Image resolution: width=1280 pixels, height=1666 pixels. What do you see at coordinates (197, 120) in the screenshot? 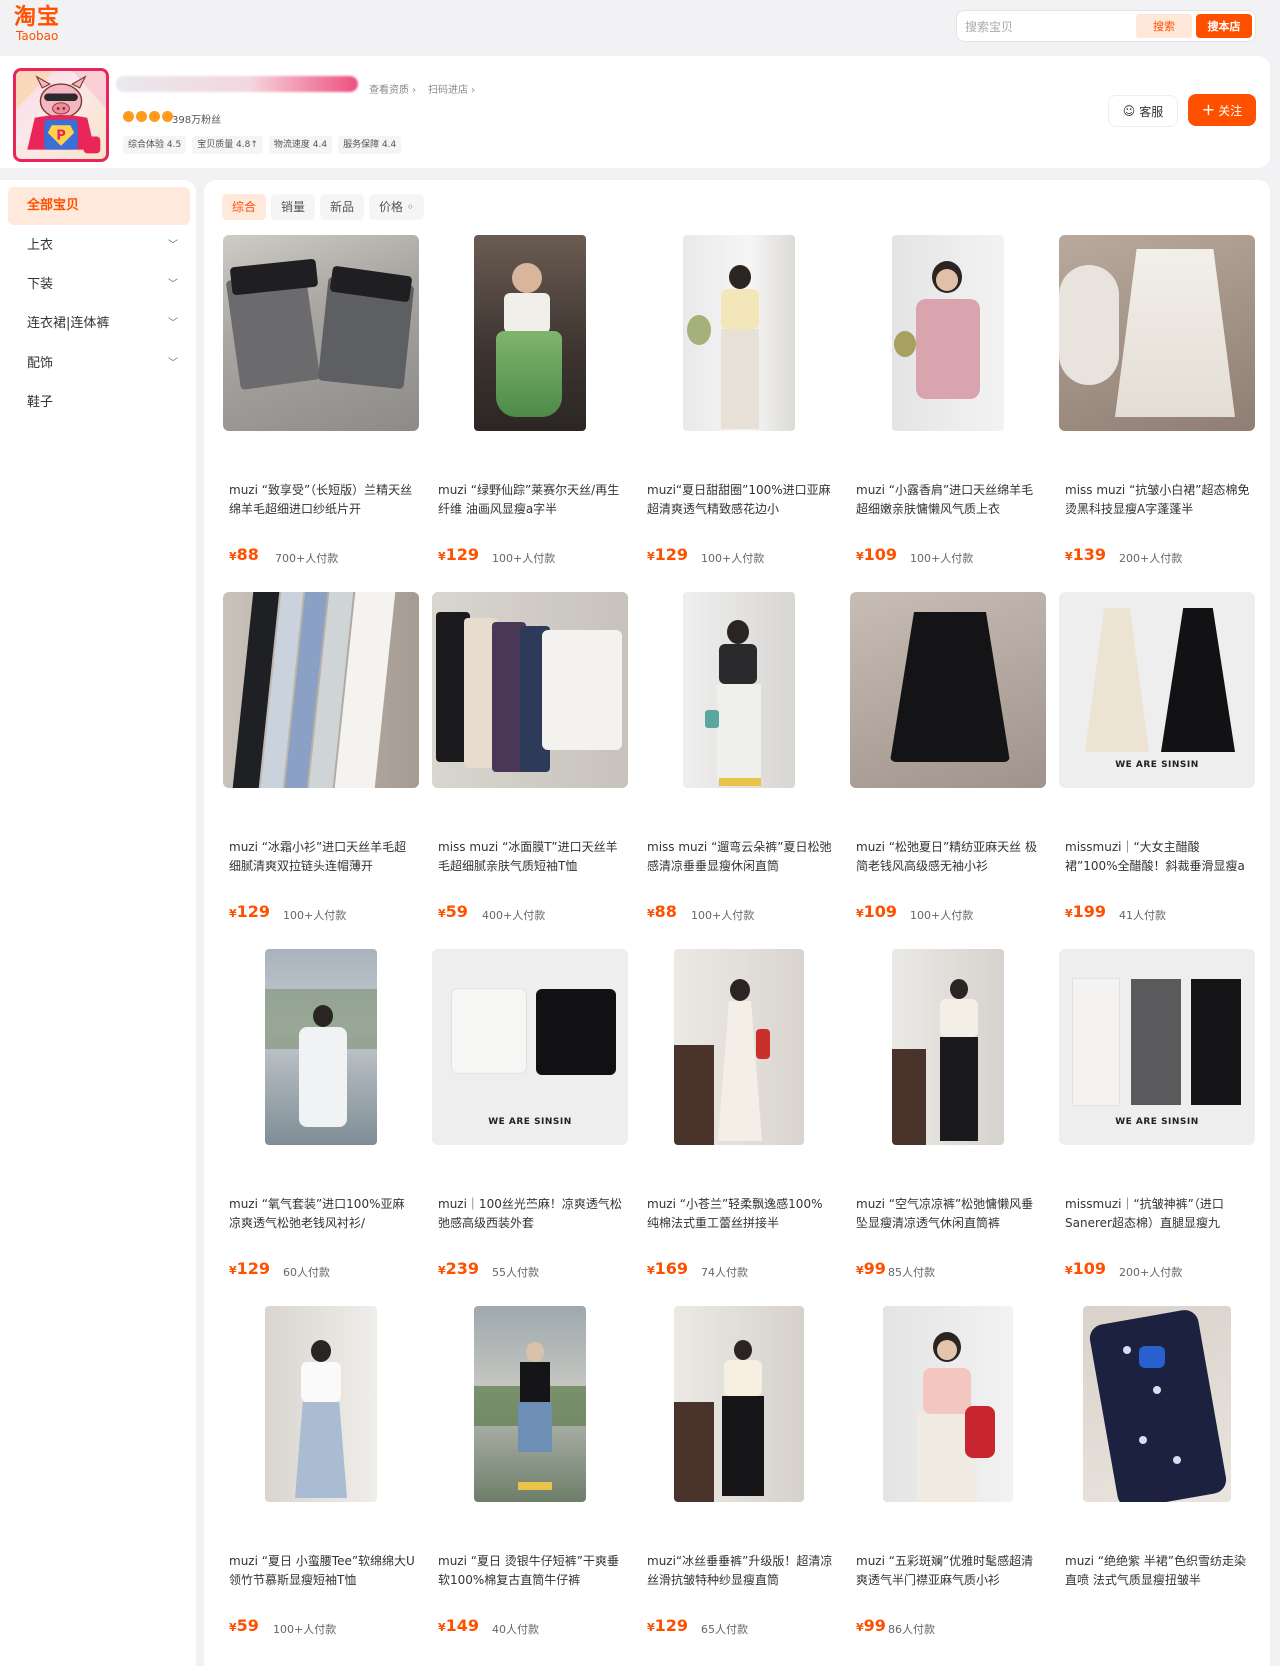
I see `fans-count: 398万粉丝` at bounding box center [197, 120].